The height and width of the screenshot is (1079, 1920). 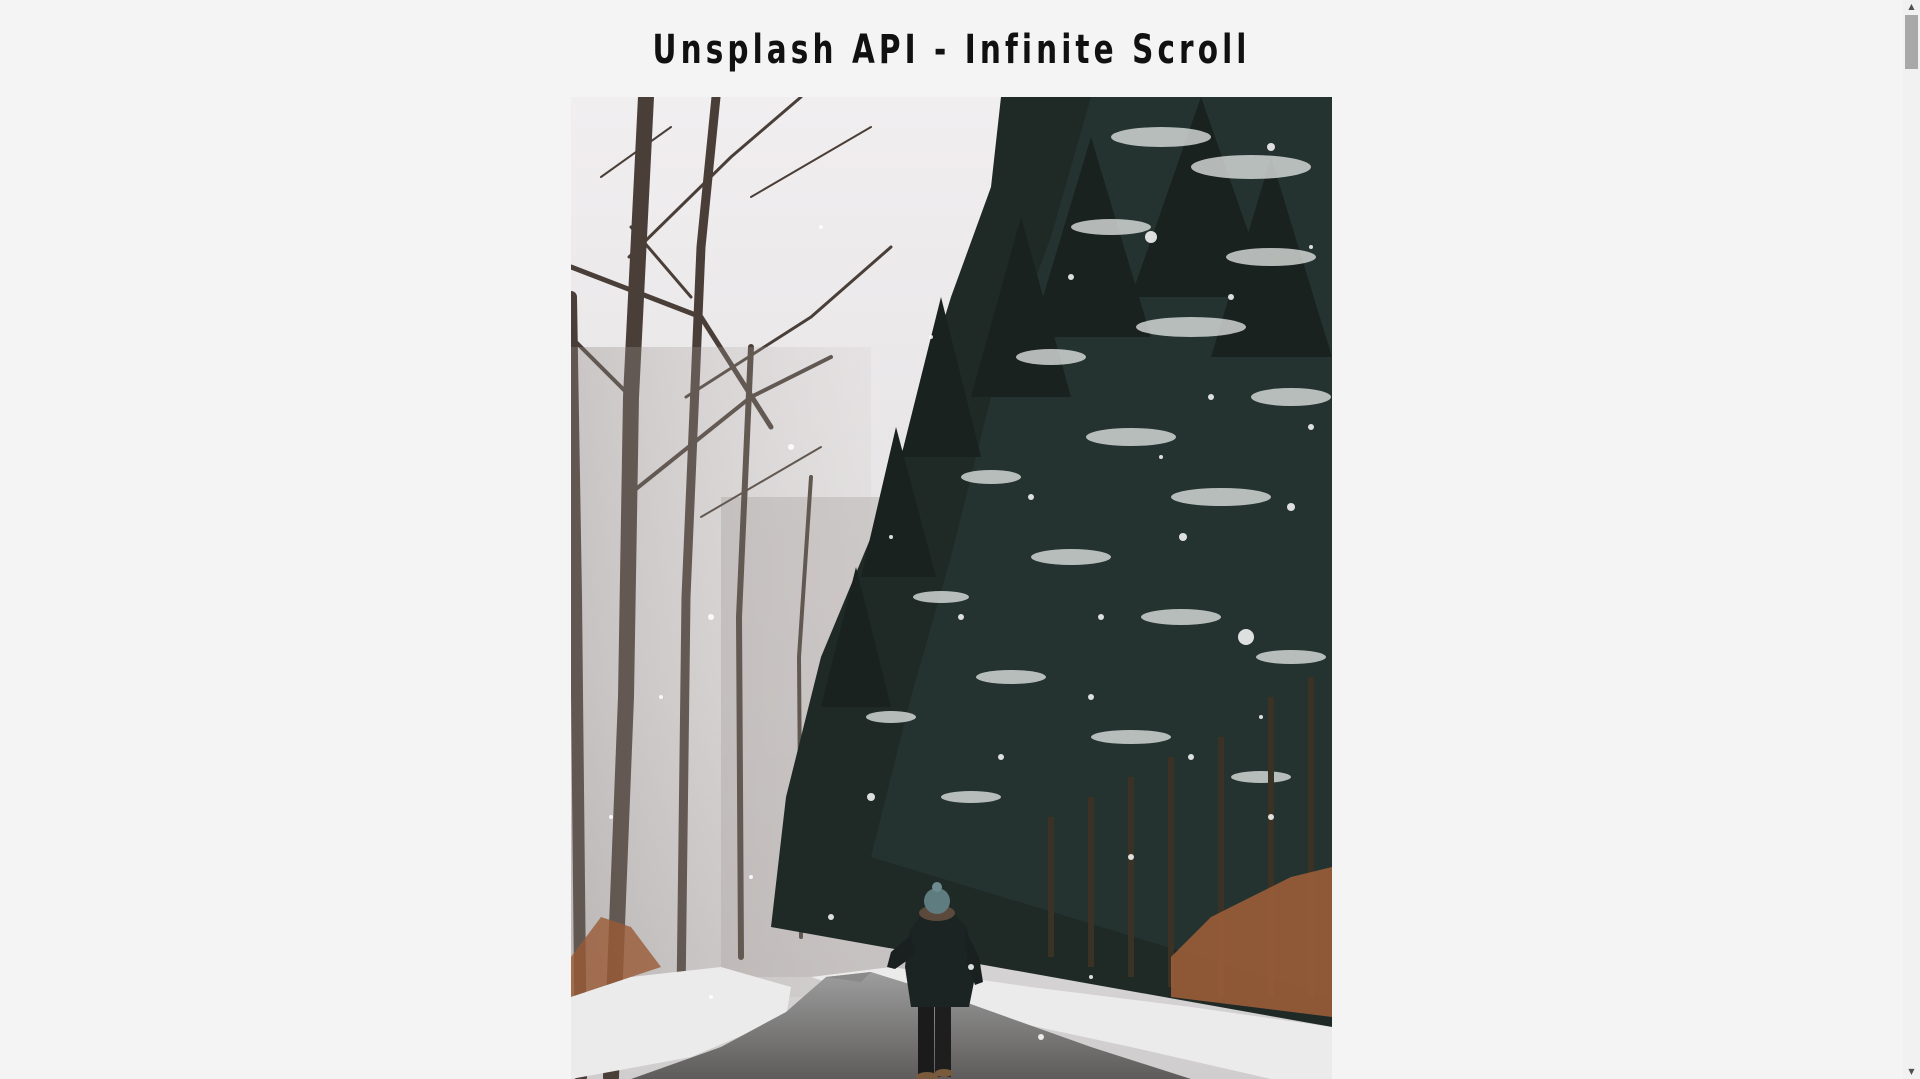 I want to click on scrollbar-thumb, so click(x=1911, y=42).